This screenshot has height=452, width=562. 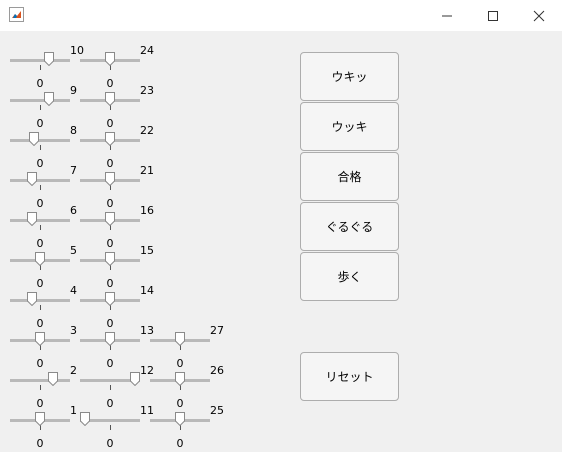 I want to click on slider-label: 1, so click(x=73, y=410).